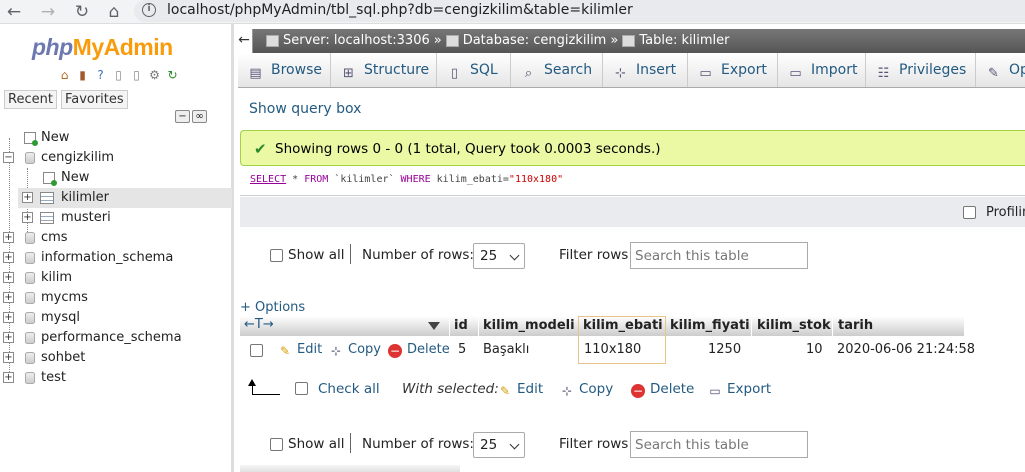 The image size is (1025, 472). Describe the element at coordinates (117, 138) in the screenshot. I see `tree-item-new: New` at that location.